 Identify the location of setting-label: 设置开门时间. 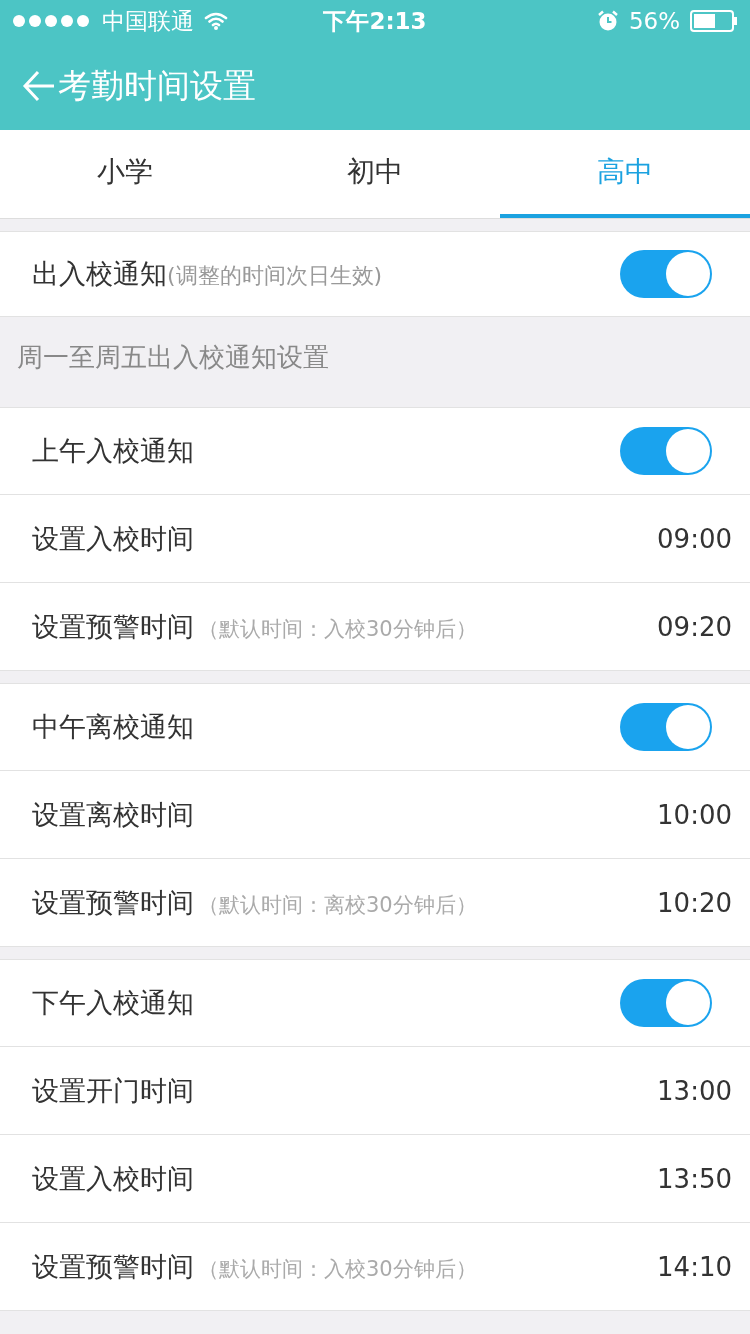
(113, 1090).